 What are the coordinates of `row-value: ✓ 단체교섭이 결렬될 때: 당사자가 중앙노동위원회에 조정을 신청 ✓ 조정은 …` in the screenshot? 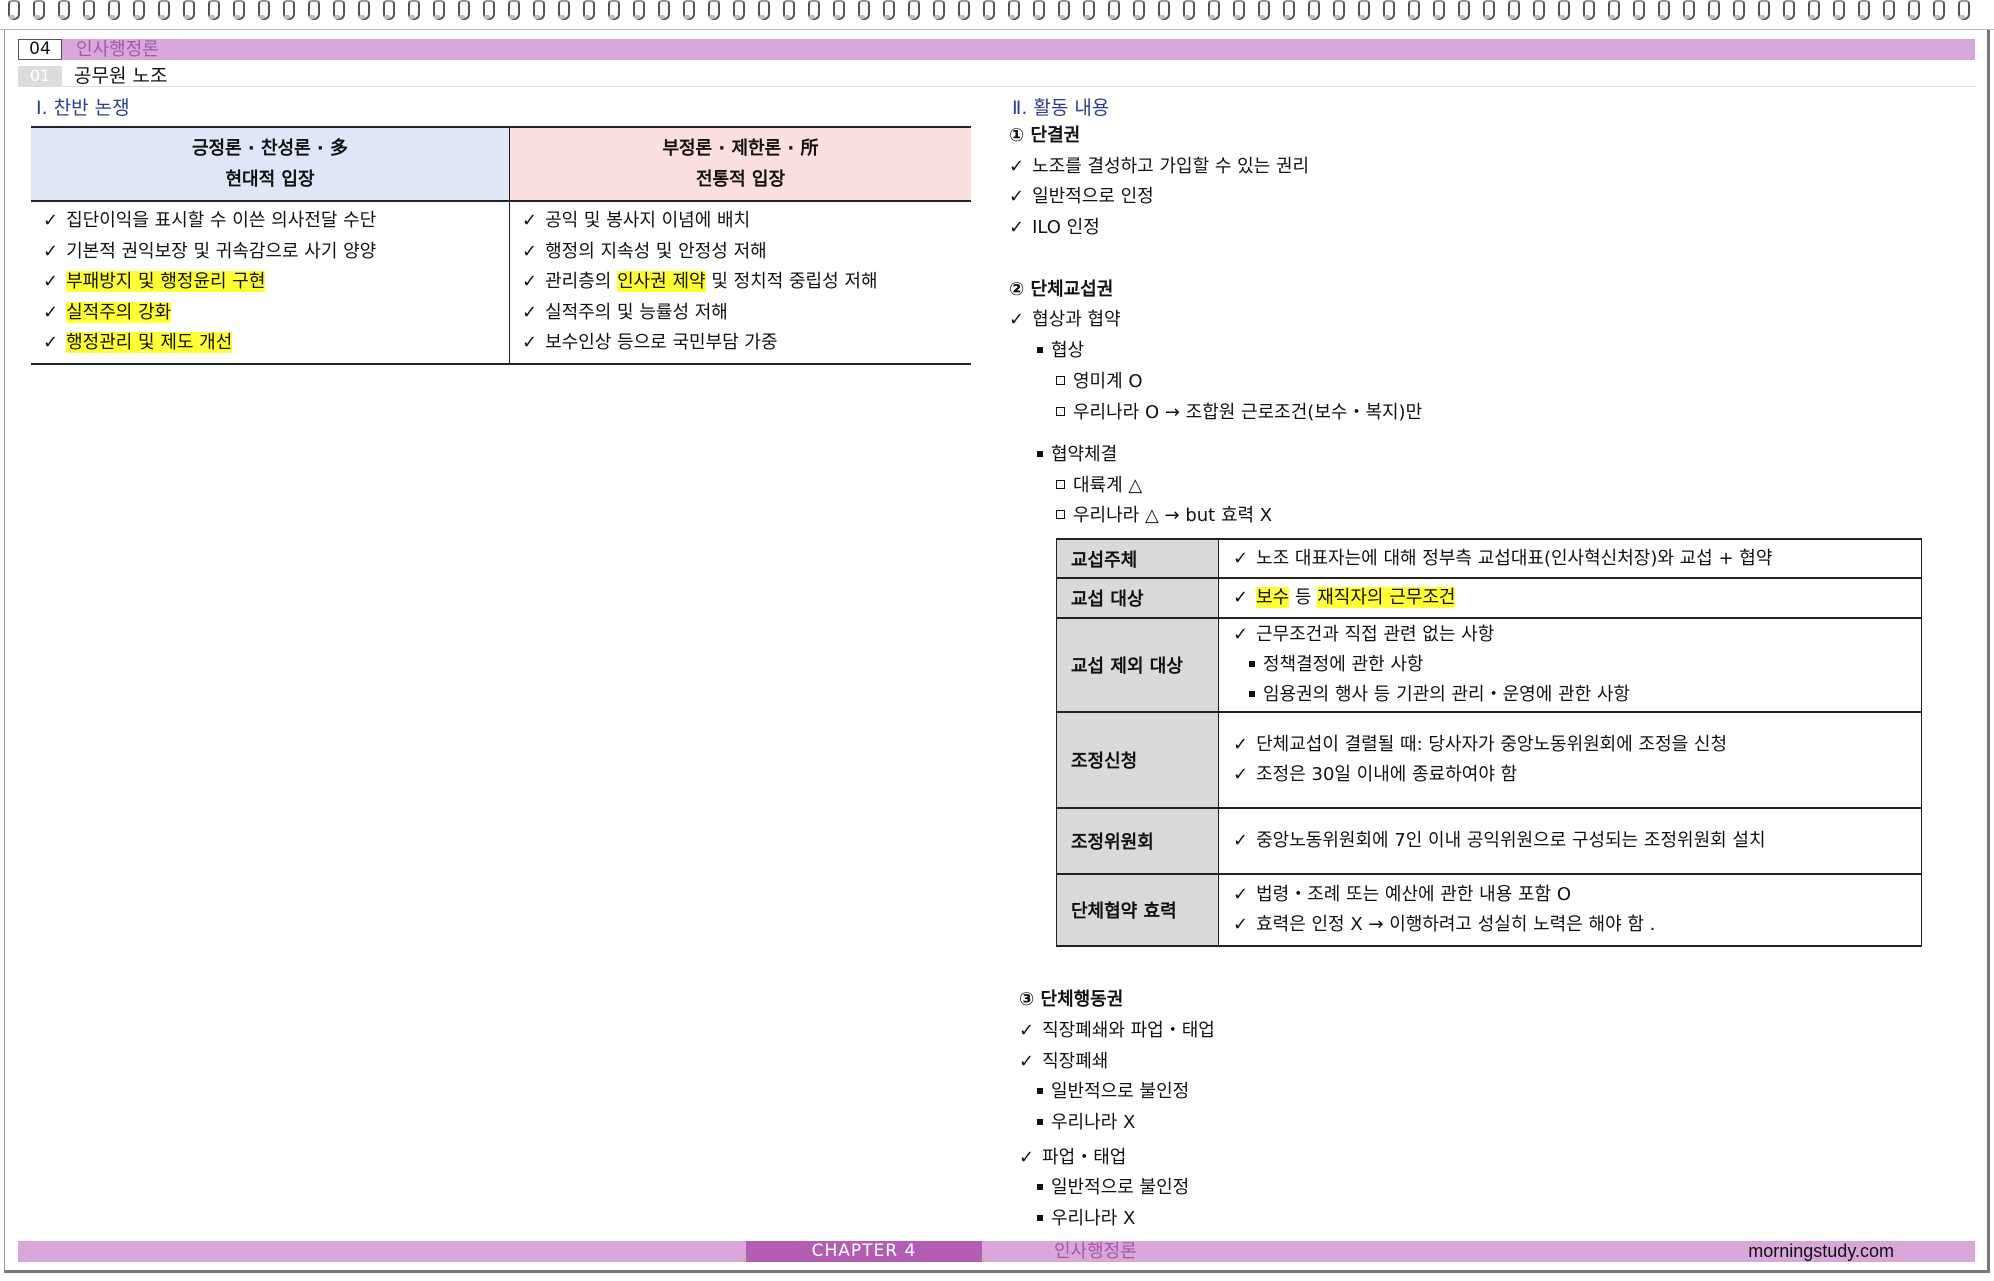 It's located at (1570, 760).